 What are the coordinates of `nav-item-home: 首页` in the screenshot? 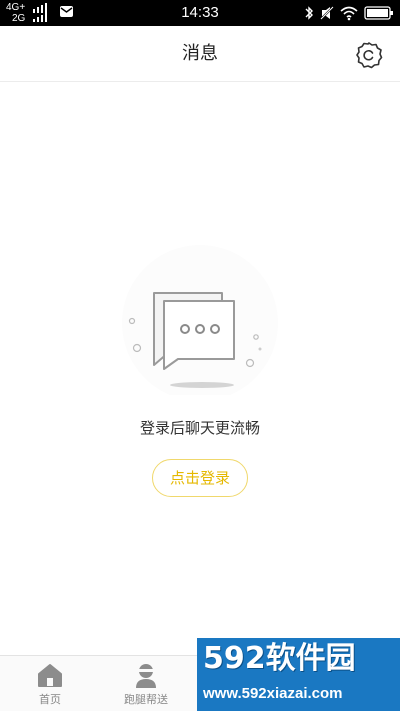 It's located at (50, 683).